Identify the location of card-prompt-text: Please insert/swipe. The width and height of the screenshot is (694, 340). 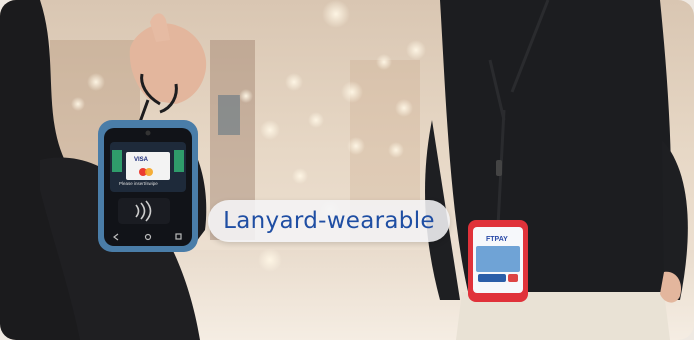
(138, 183).